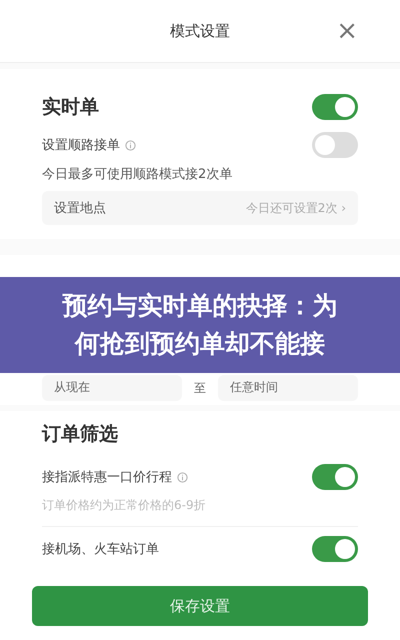  I want to click on price-note: 订单价格约为正常价格的6-9折, so click(124, 505).